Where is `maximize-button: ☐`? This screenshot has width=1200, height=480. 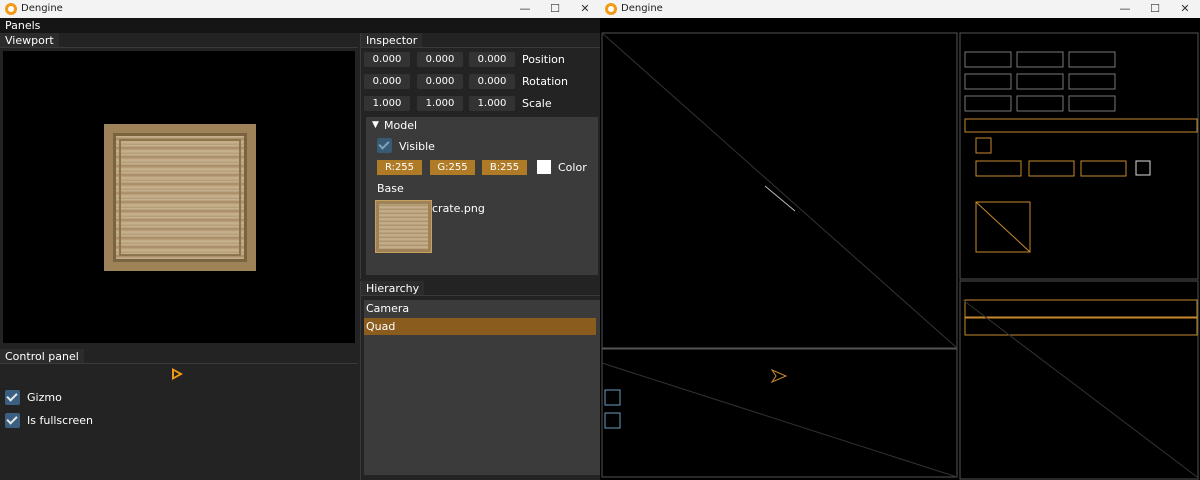
maximize-button: ☐ is located at coordinates (555, 9).